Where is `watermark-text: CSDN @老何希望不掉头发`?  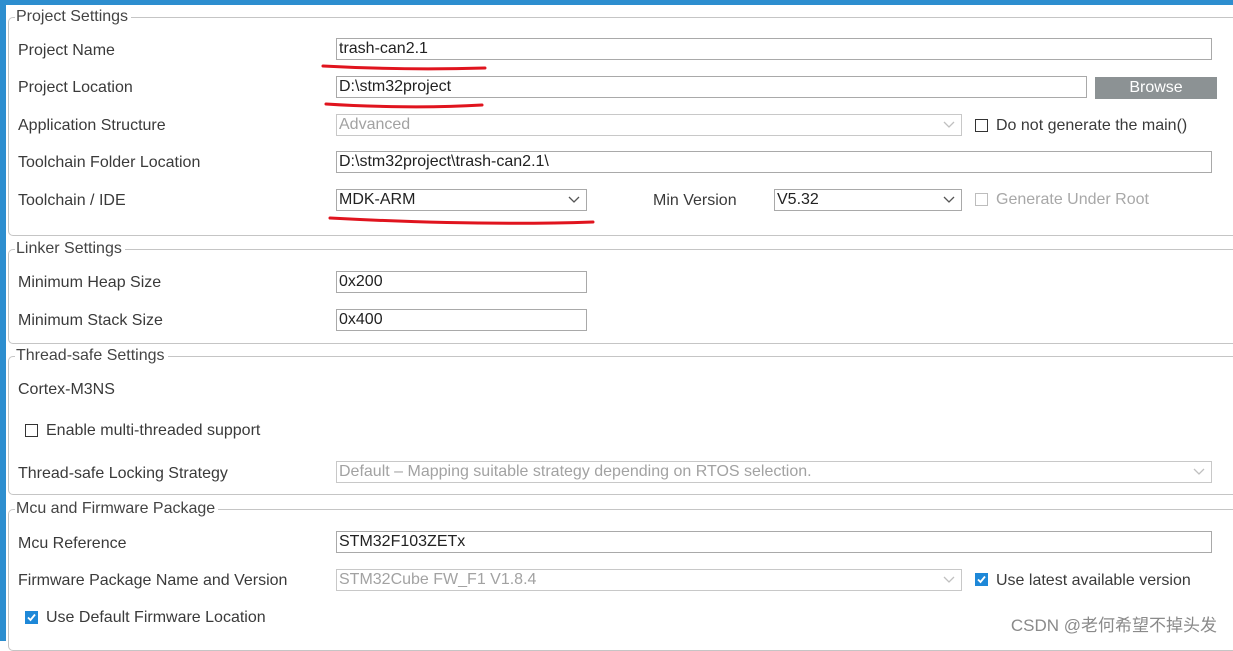
watermark-text: CSDN @老何希望不掉头发 is located at coordinates (1113, 625).